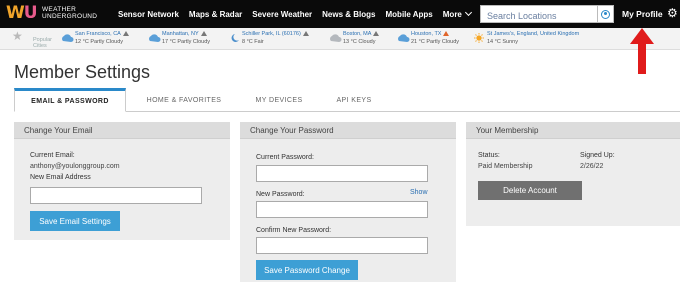 This screenshot has height=282, width=680. Describe the element at coordinates (505, 166) in the screenshot. I see `status-value: Paid Membership` at that location.